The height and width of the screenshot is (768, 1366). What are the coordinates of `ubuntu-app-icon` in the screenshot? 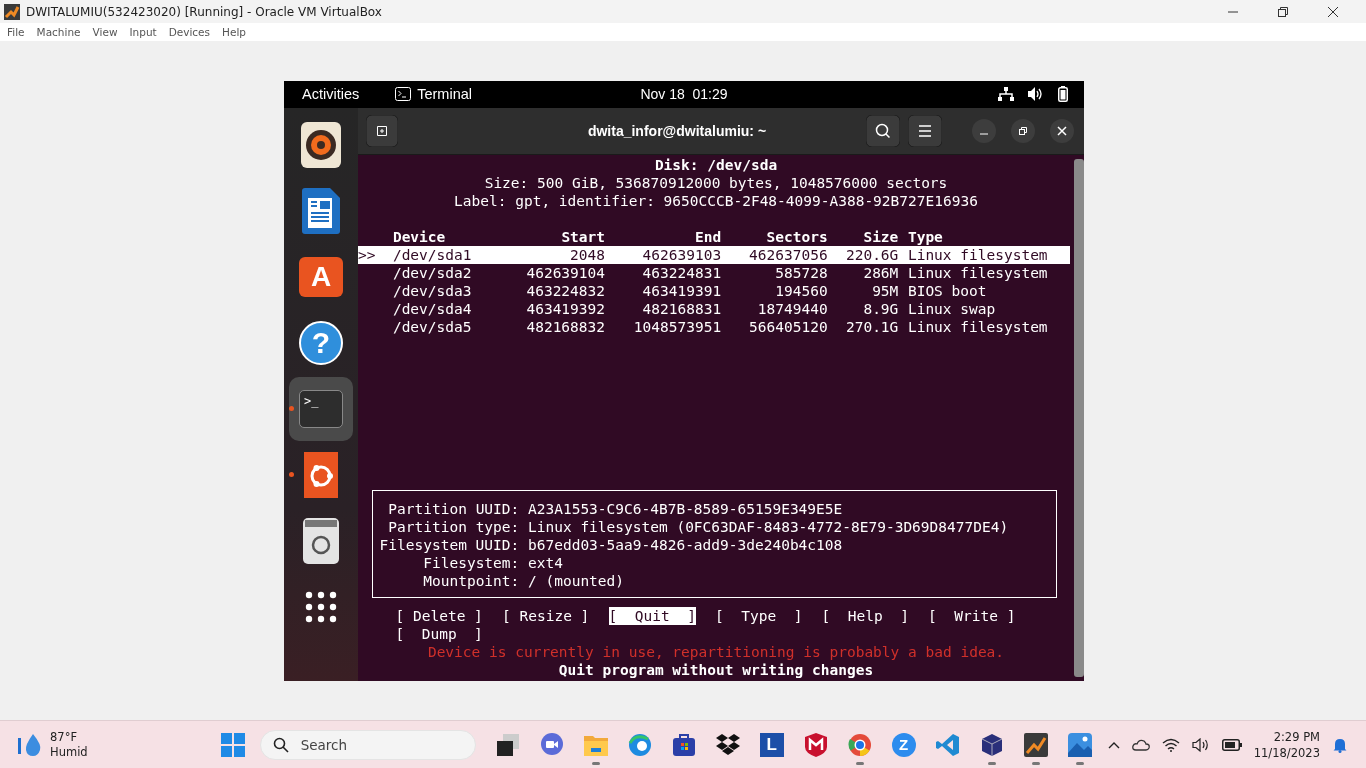 It's located at (321, 474).